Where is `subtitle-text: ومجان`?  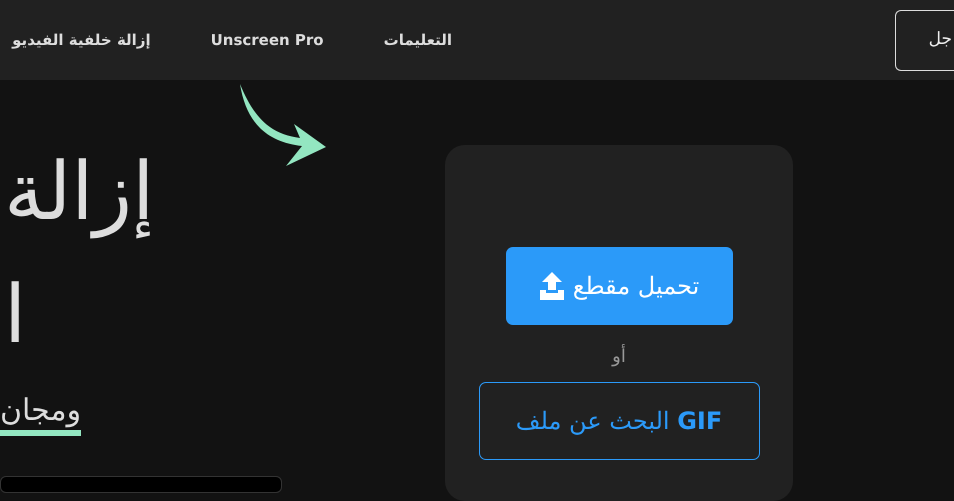
subtitle-text: ومجان is located at coordinates (41, 413).